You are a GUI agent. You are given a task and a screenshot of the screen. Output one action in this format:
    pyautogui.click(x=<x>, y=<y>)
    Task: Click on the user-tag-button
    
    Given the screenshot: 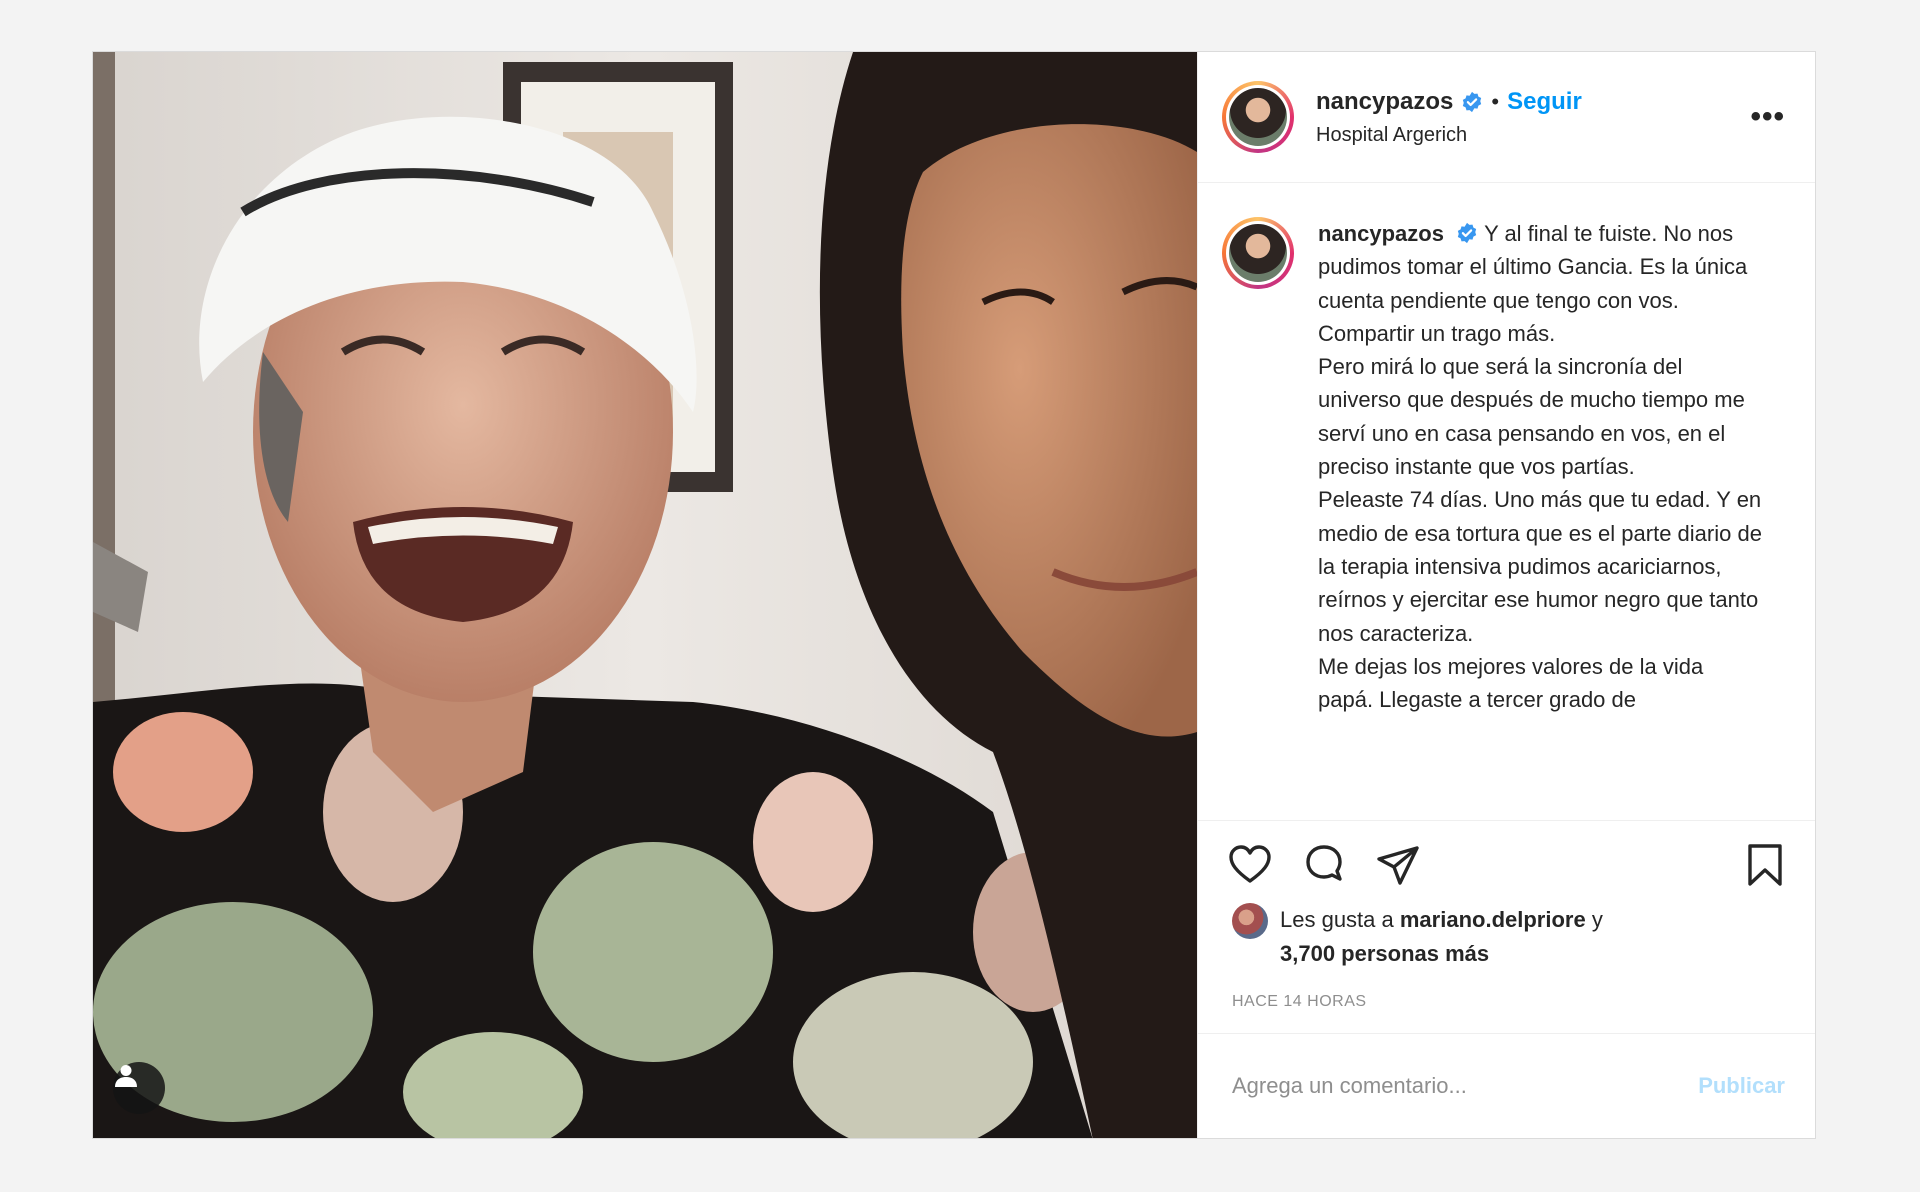 What is the action you would take?
    pyautogui.click(x=139, y=1088)
    